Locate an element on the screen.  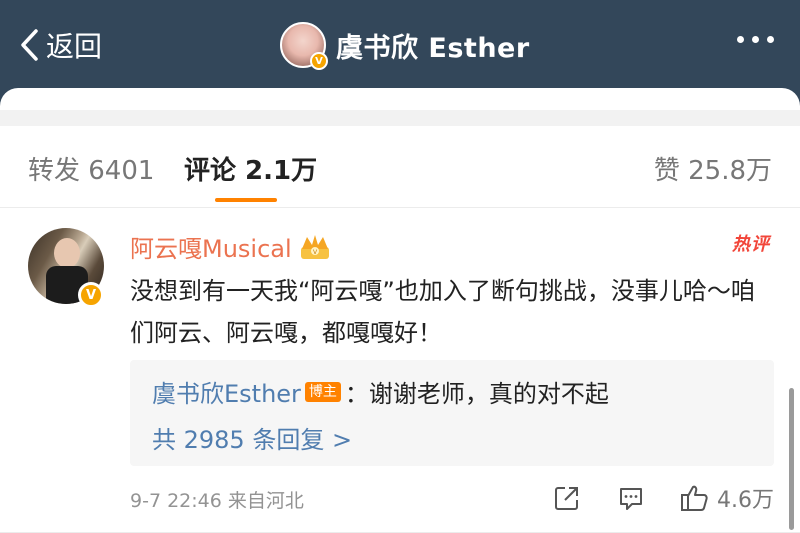
more-options-icon is located at coordinates (755, 39).